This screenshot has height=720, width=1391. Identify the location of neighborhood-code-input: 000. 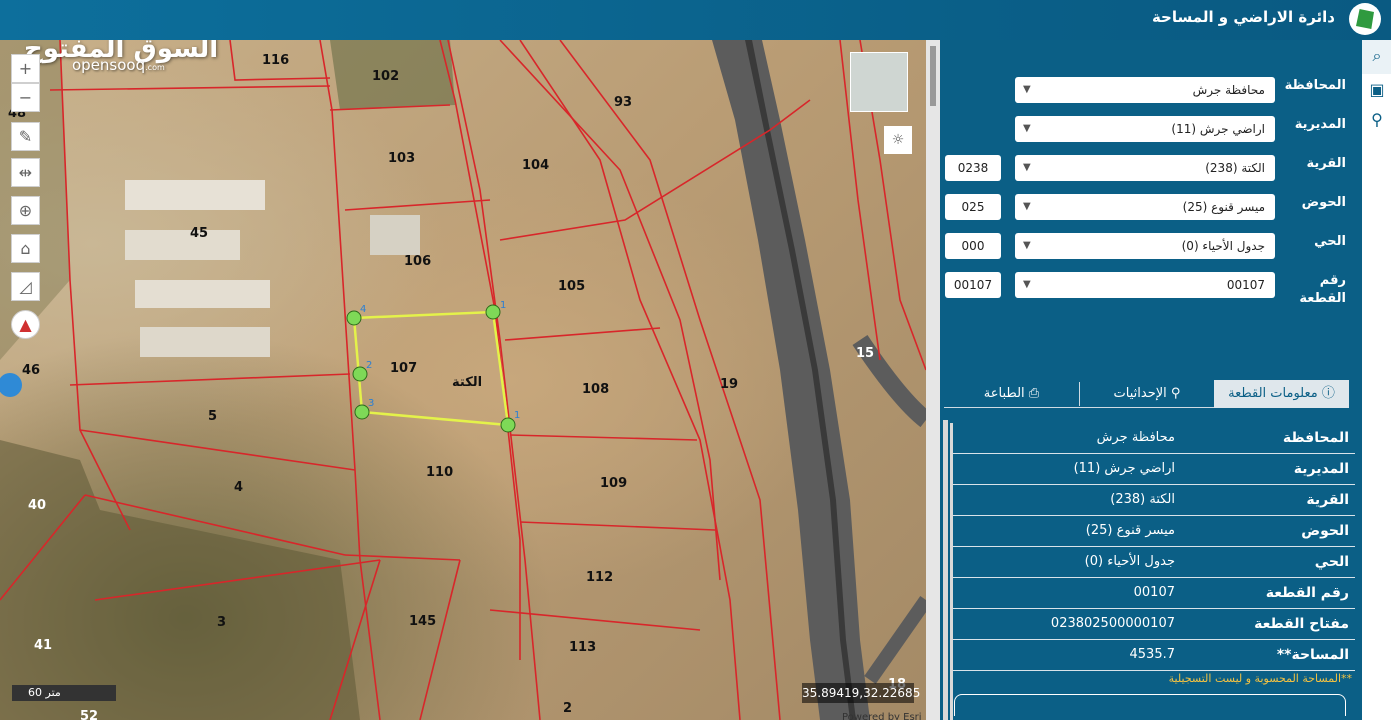
(973, 246).